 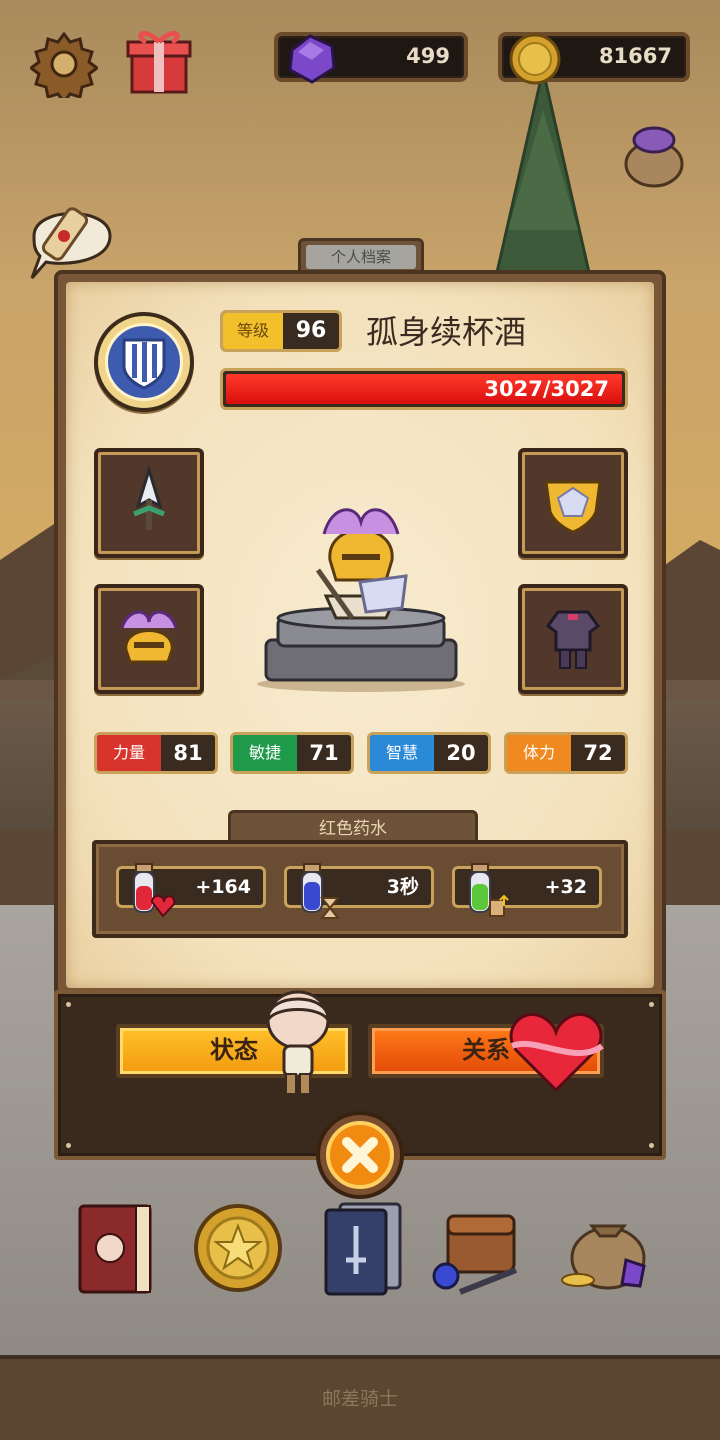 What do you see at coordinates (298, 1042) in the screenshot?
I see `girl-character` at bounding box center [298, 1042].